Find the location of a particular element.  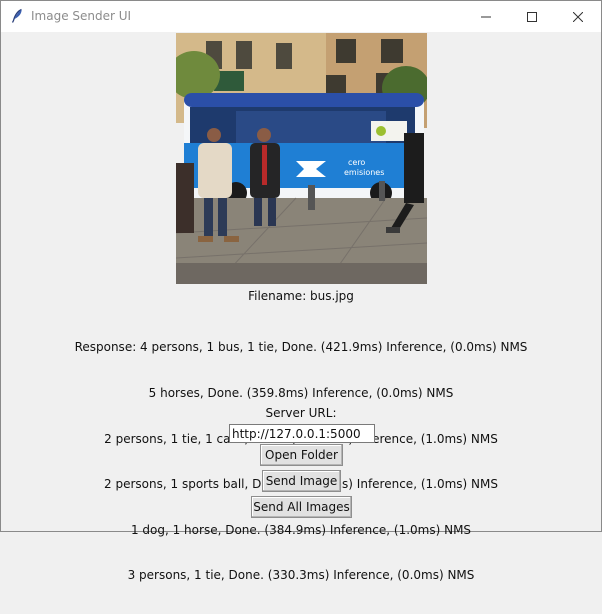

server-url-input is located at coordinates (302, 433).